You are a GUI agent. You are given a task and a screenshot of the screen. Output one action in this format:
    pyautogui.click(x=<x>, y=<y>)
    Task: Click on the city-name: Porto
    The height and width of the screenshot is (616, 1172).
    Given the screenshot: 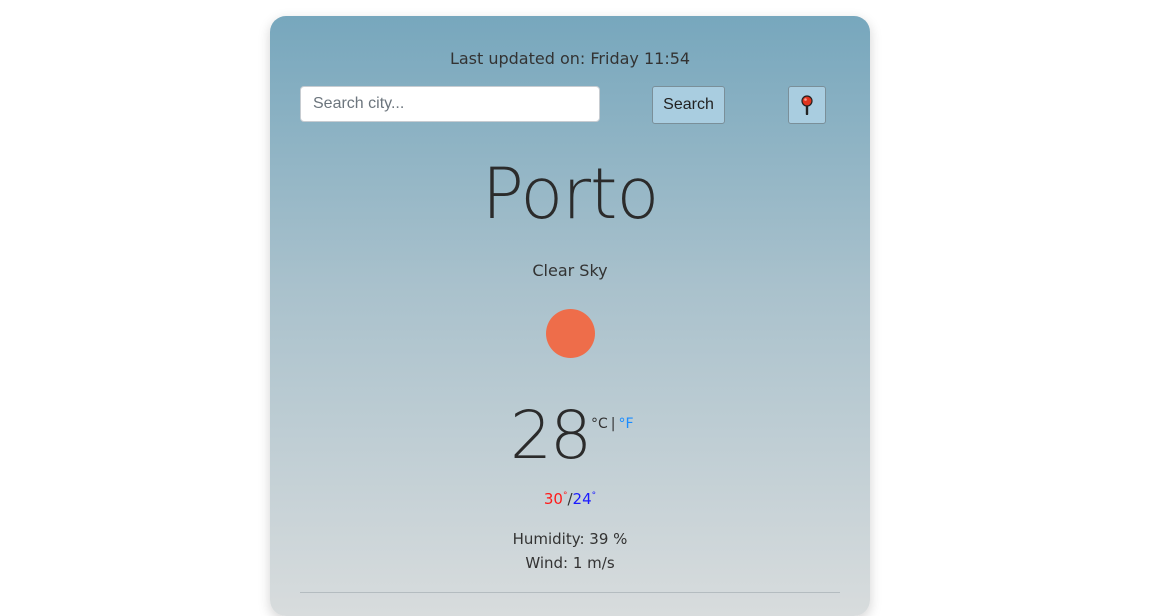 What is the action you would take?
    pyautogui.click(x=570, y=194)
    